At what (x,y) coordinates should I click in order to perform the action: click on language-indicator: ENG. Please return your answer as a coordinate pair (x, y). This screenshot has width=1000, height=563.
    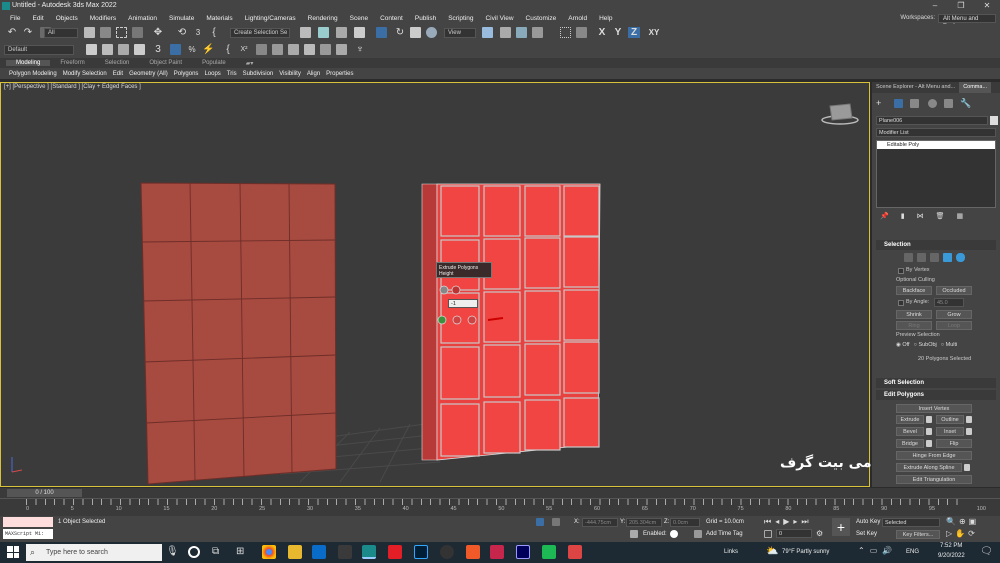
    Looking at the image, I should click on (912, 552).